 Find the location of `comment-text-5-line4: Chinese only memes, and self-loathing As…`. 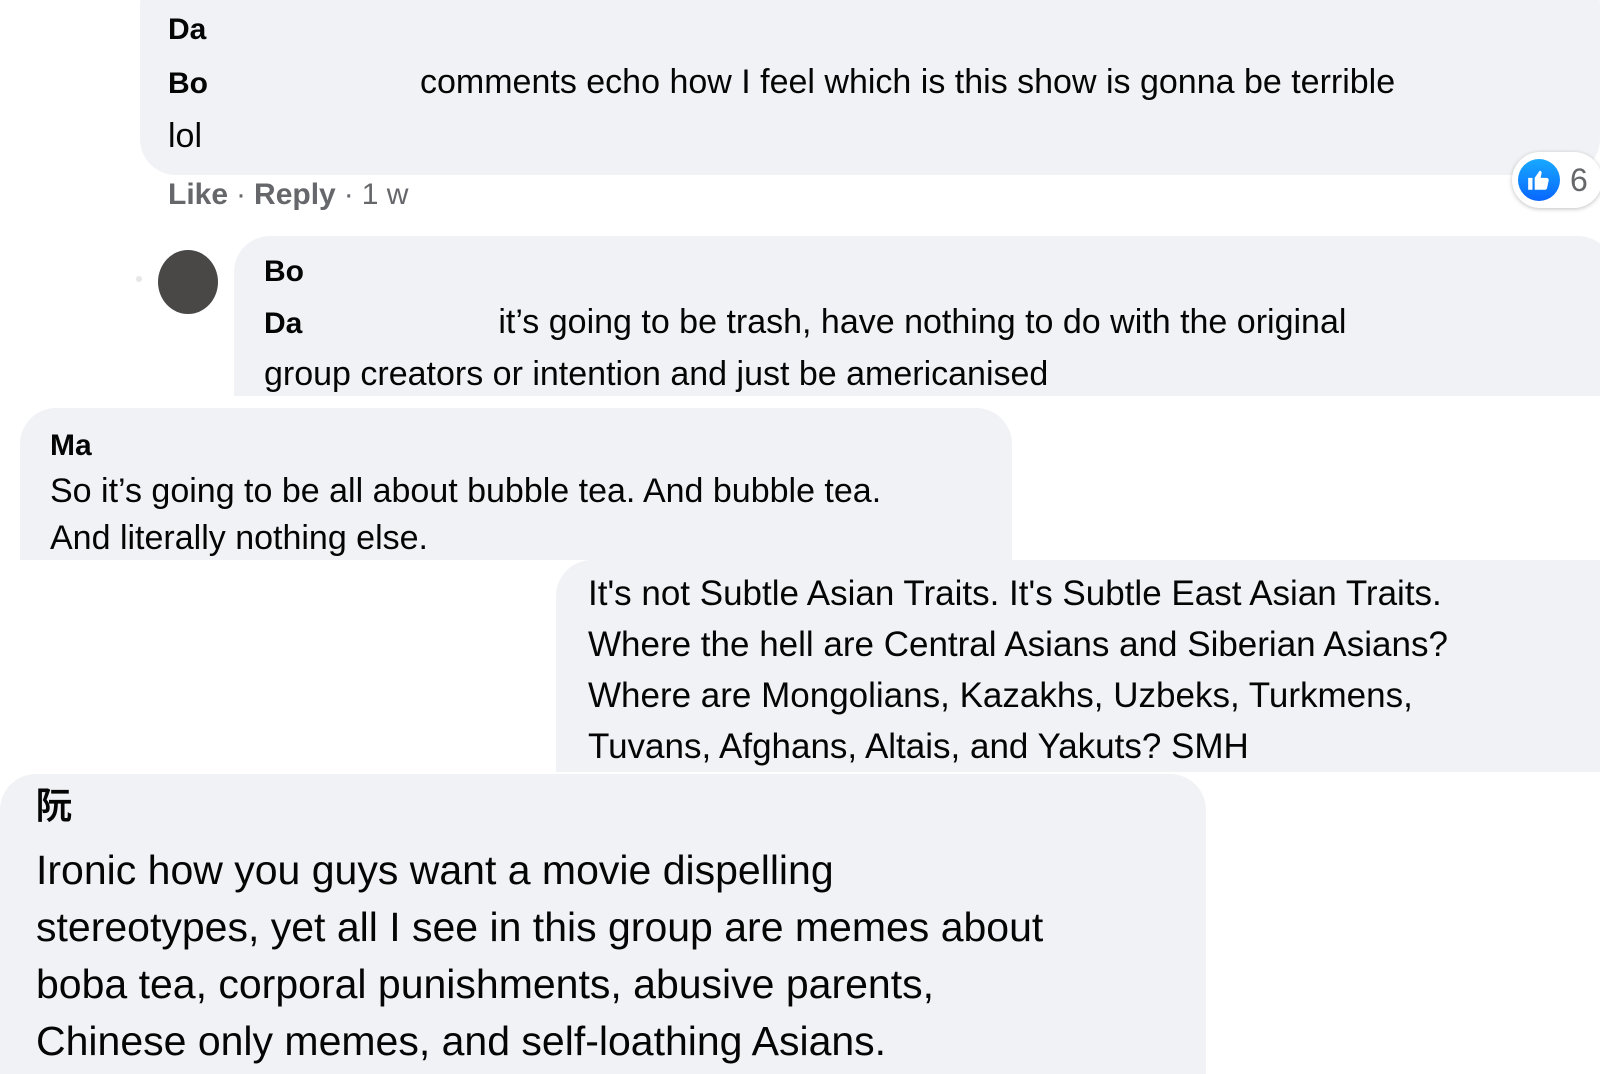

comment-text-5-line4: Chinese only memes, and self-loathing As… is located at coordinates (461, 1041).